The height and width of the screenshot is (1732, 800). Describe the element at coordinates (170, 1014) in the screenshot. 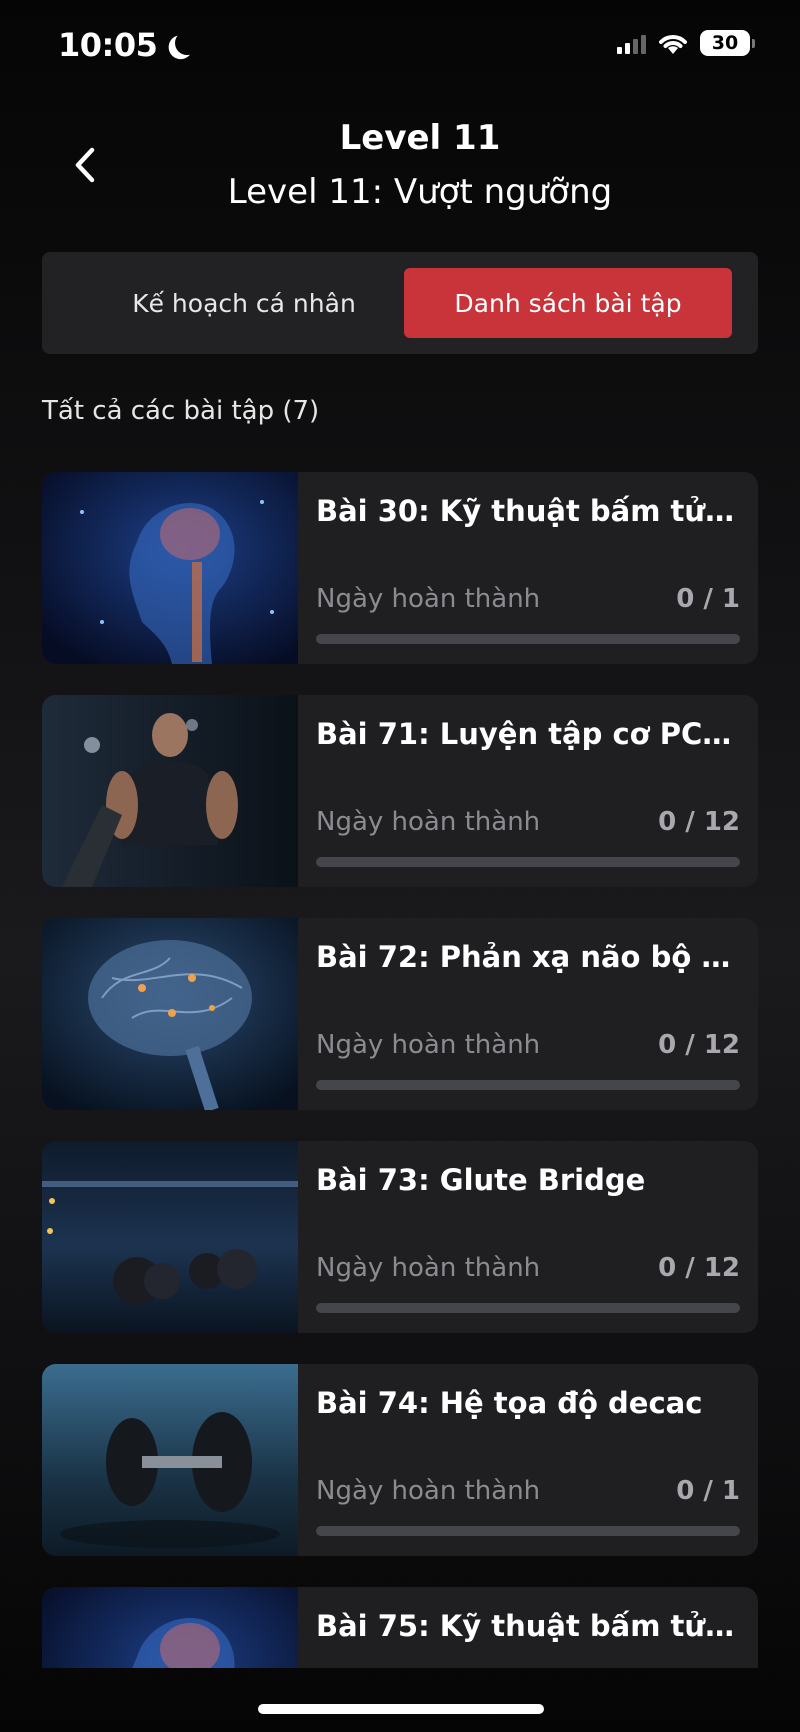

I see `brain-image` at that location.